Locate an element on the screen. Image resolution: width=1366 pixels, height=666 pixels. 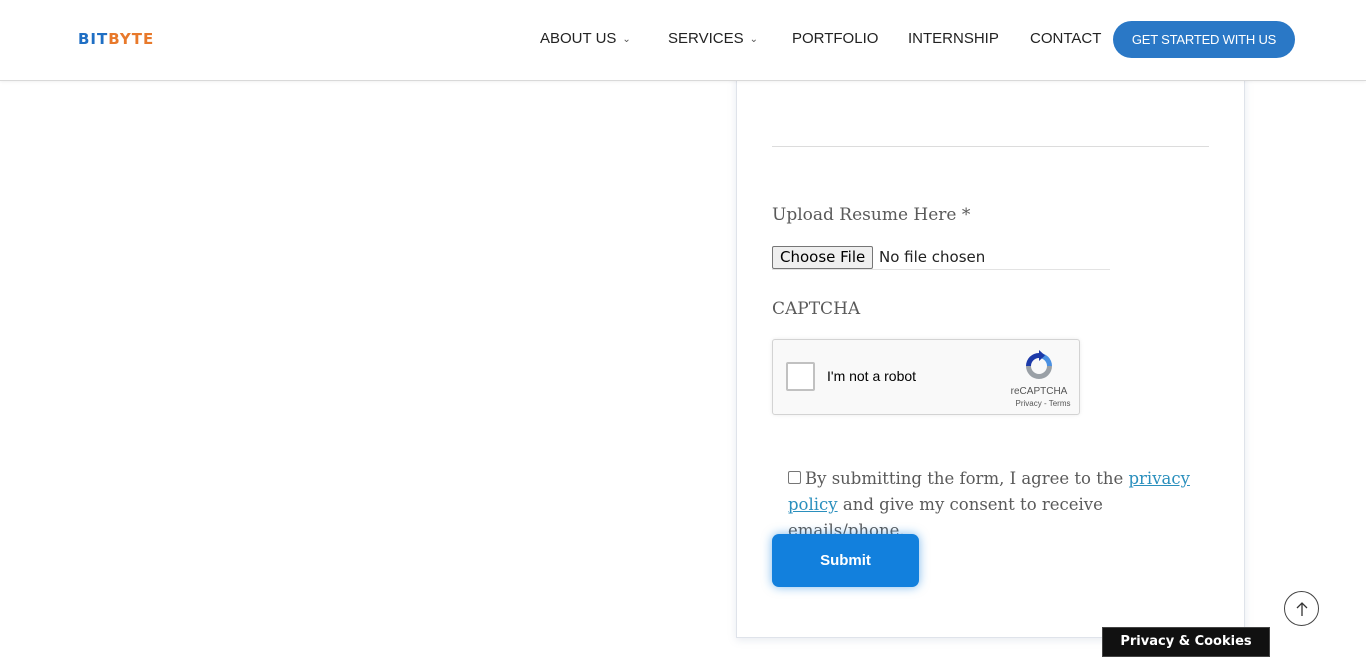
recaptcha-links: Privacy - Terms is located at coordinates (1043, 404).